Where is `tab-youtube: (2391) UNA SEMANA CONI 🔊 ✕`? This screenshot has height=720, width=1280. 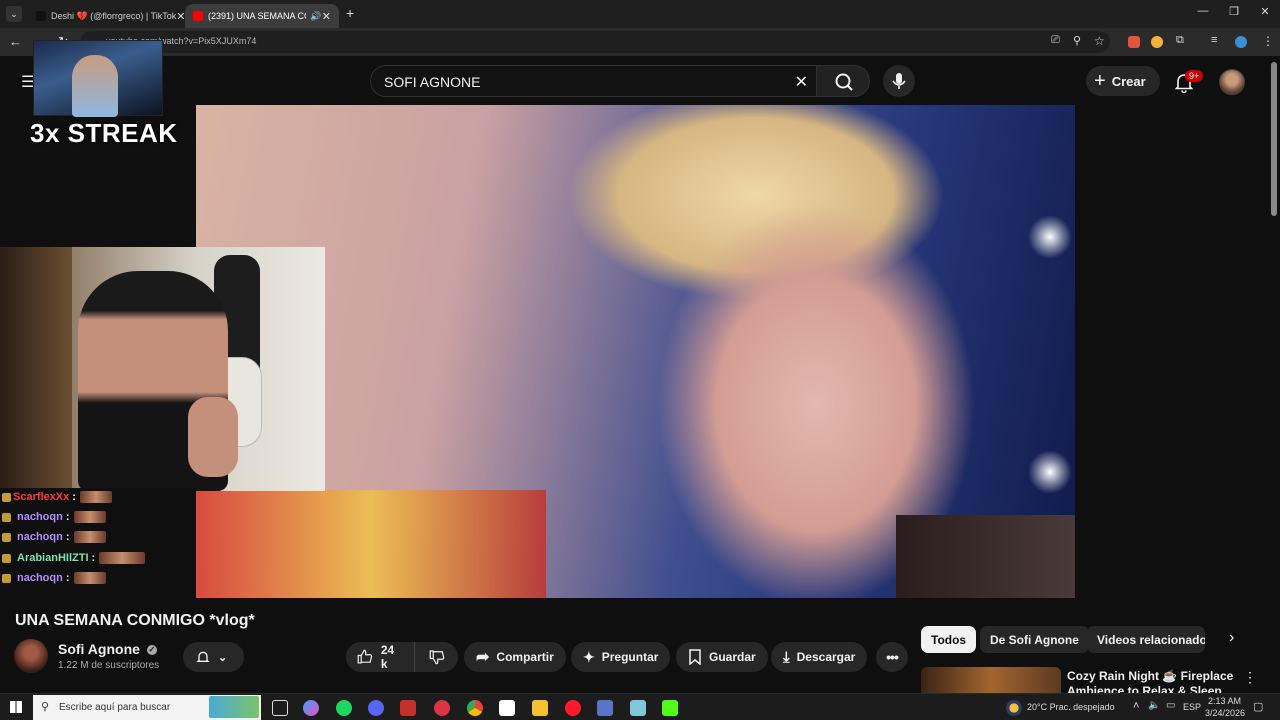
tab-youtube: (2391) UNA SEMANA CONI 🔊 ✕ is located at coordinates (262, 16).